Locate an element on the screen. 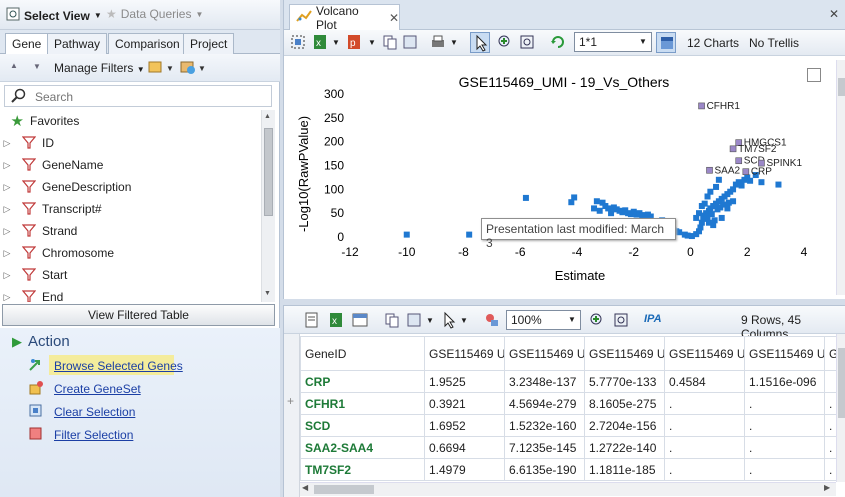 This screenshot has width=845, height=497. table-cell: 1.9525 is located at coordinates (464, 381).